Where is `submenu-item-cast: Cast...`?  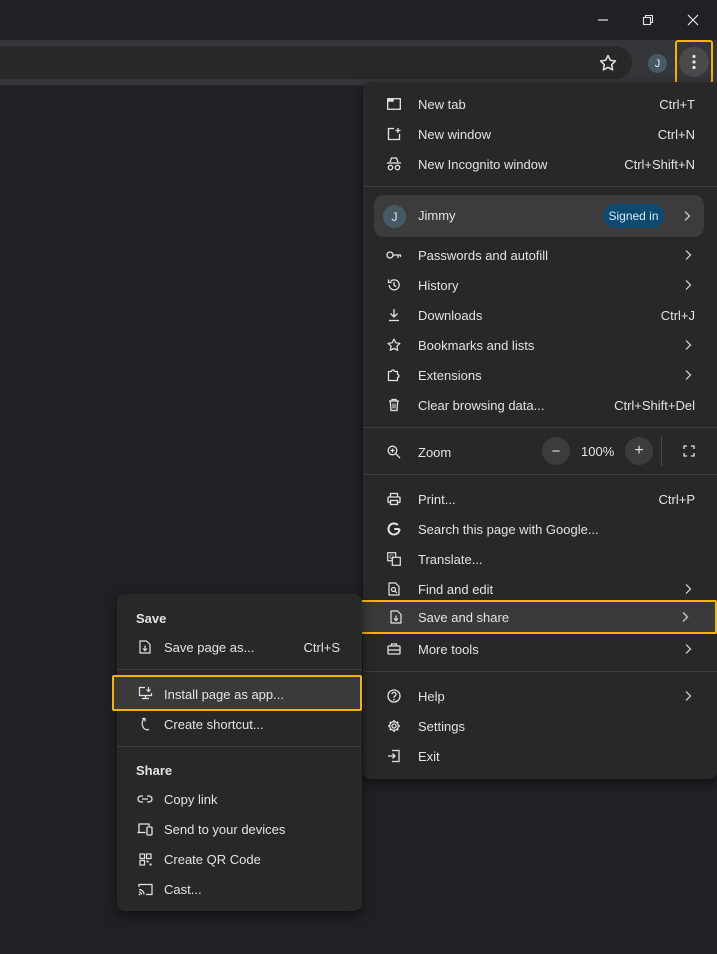 submenu-item-cast: Cast... is located at coordinates (239, 889).